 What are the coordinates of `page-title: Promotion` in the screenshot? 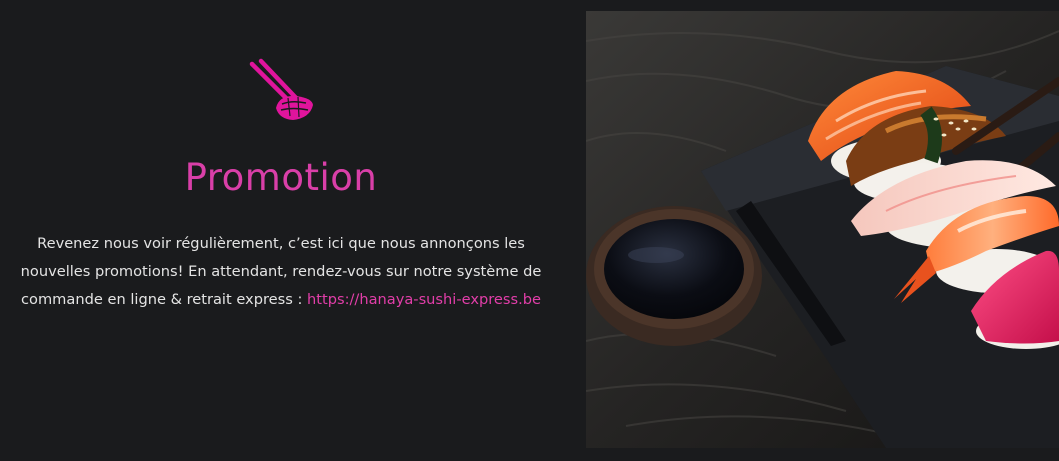 It's located at (281, 177).